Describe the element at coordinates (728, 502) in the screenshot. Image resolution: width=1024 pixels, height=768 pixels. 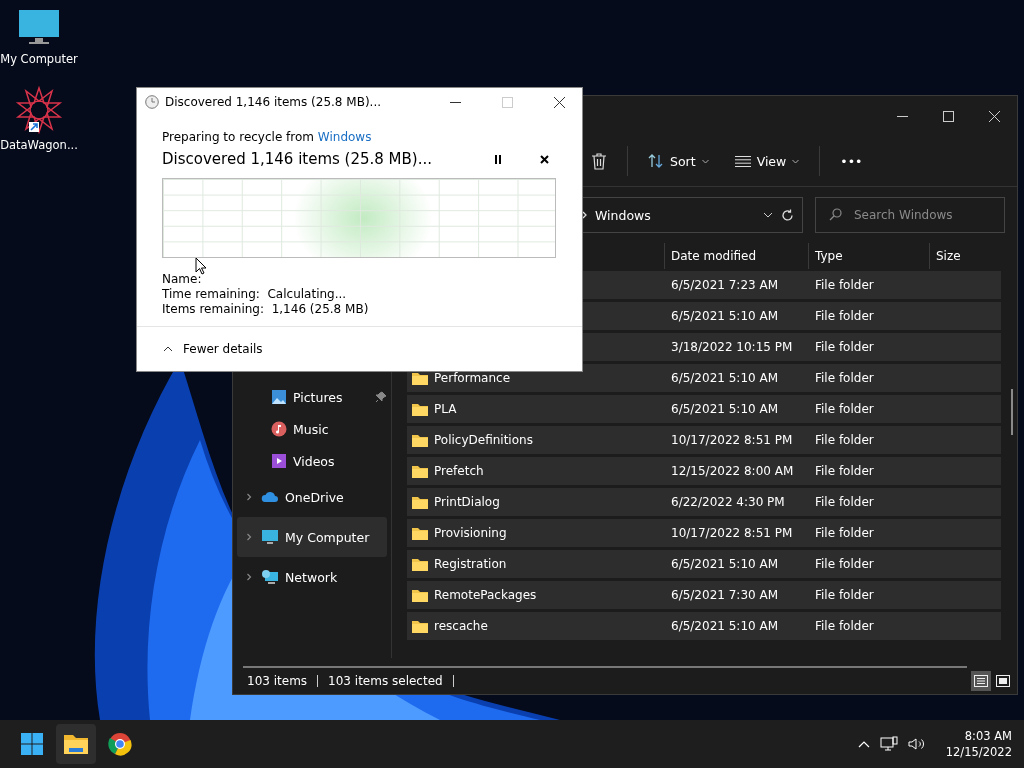
I see `date-cell-text: 6/22/2022 4:30 PM` at that location.